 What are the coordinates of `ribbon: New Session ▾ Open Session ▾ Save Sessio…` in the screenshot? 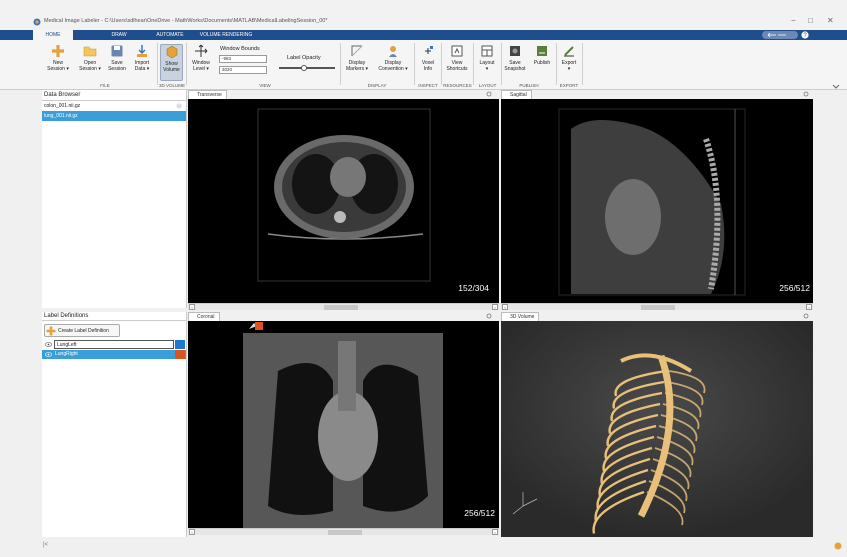 It's located at (423, 65).